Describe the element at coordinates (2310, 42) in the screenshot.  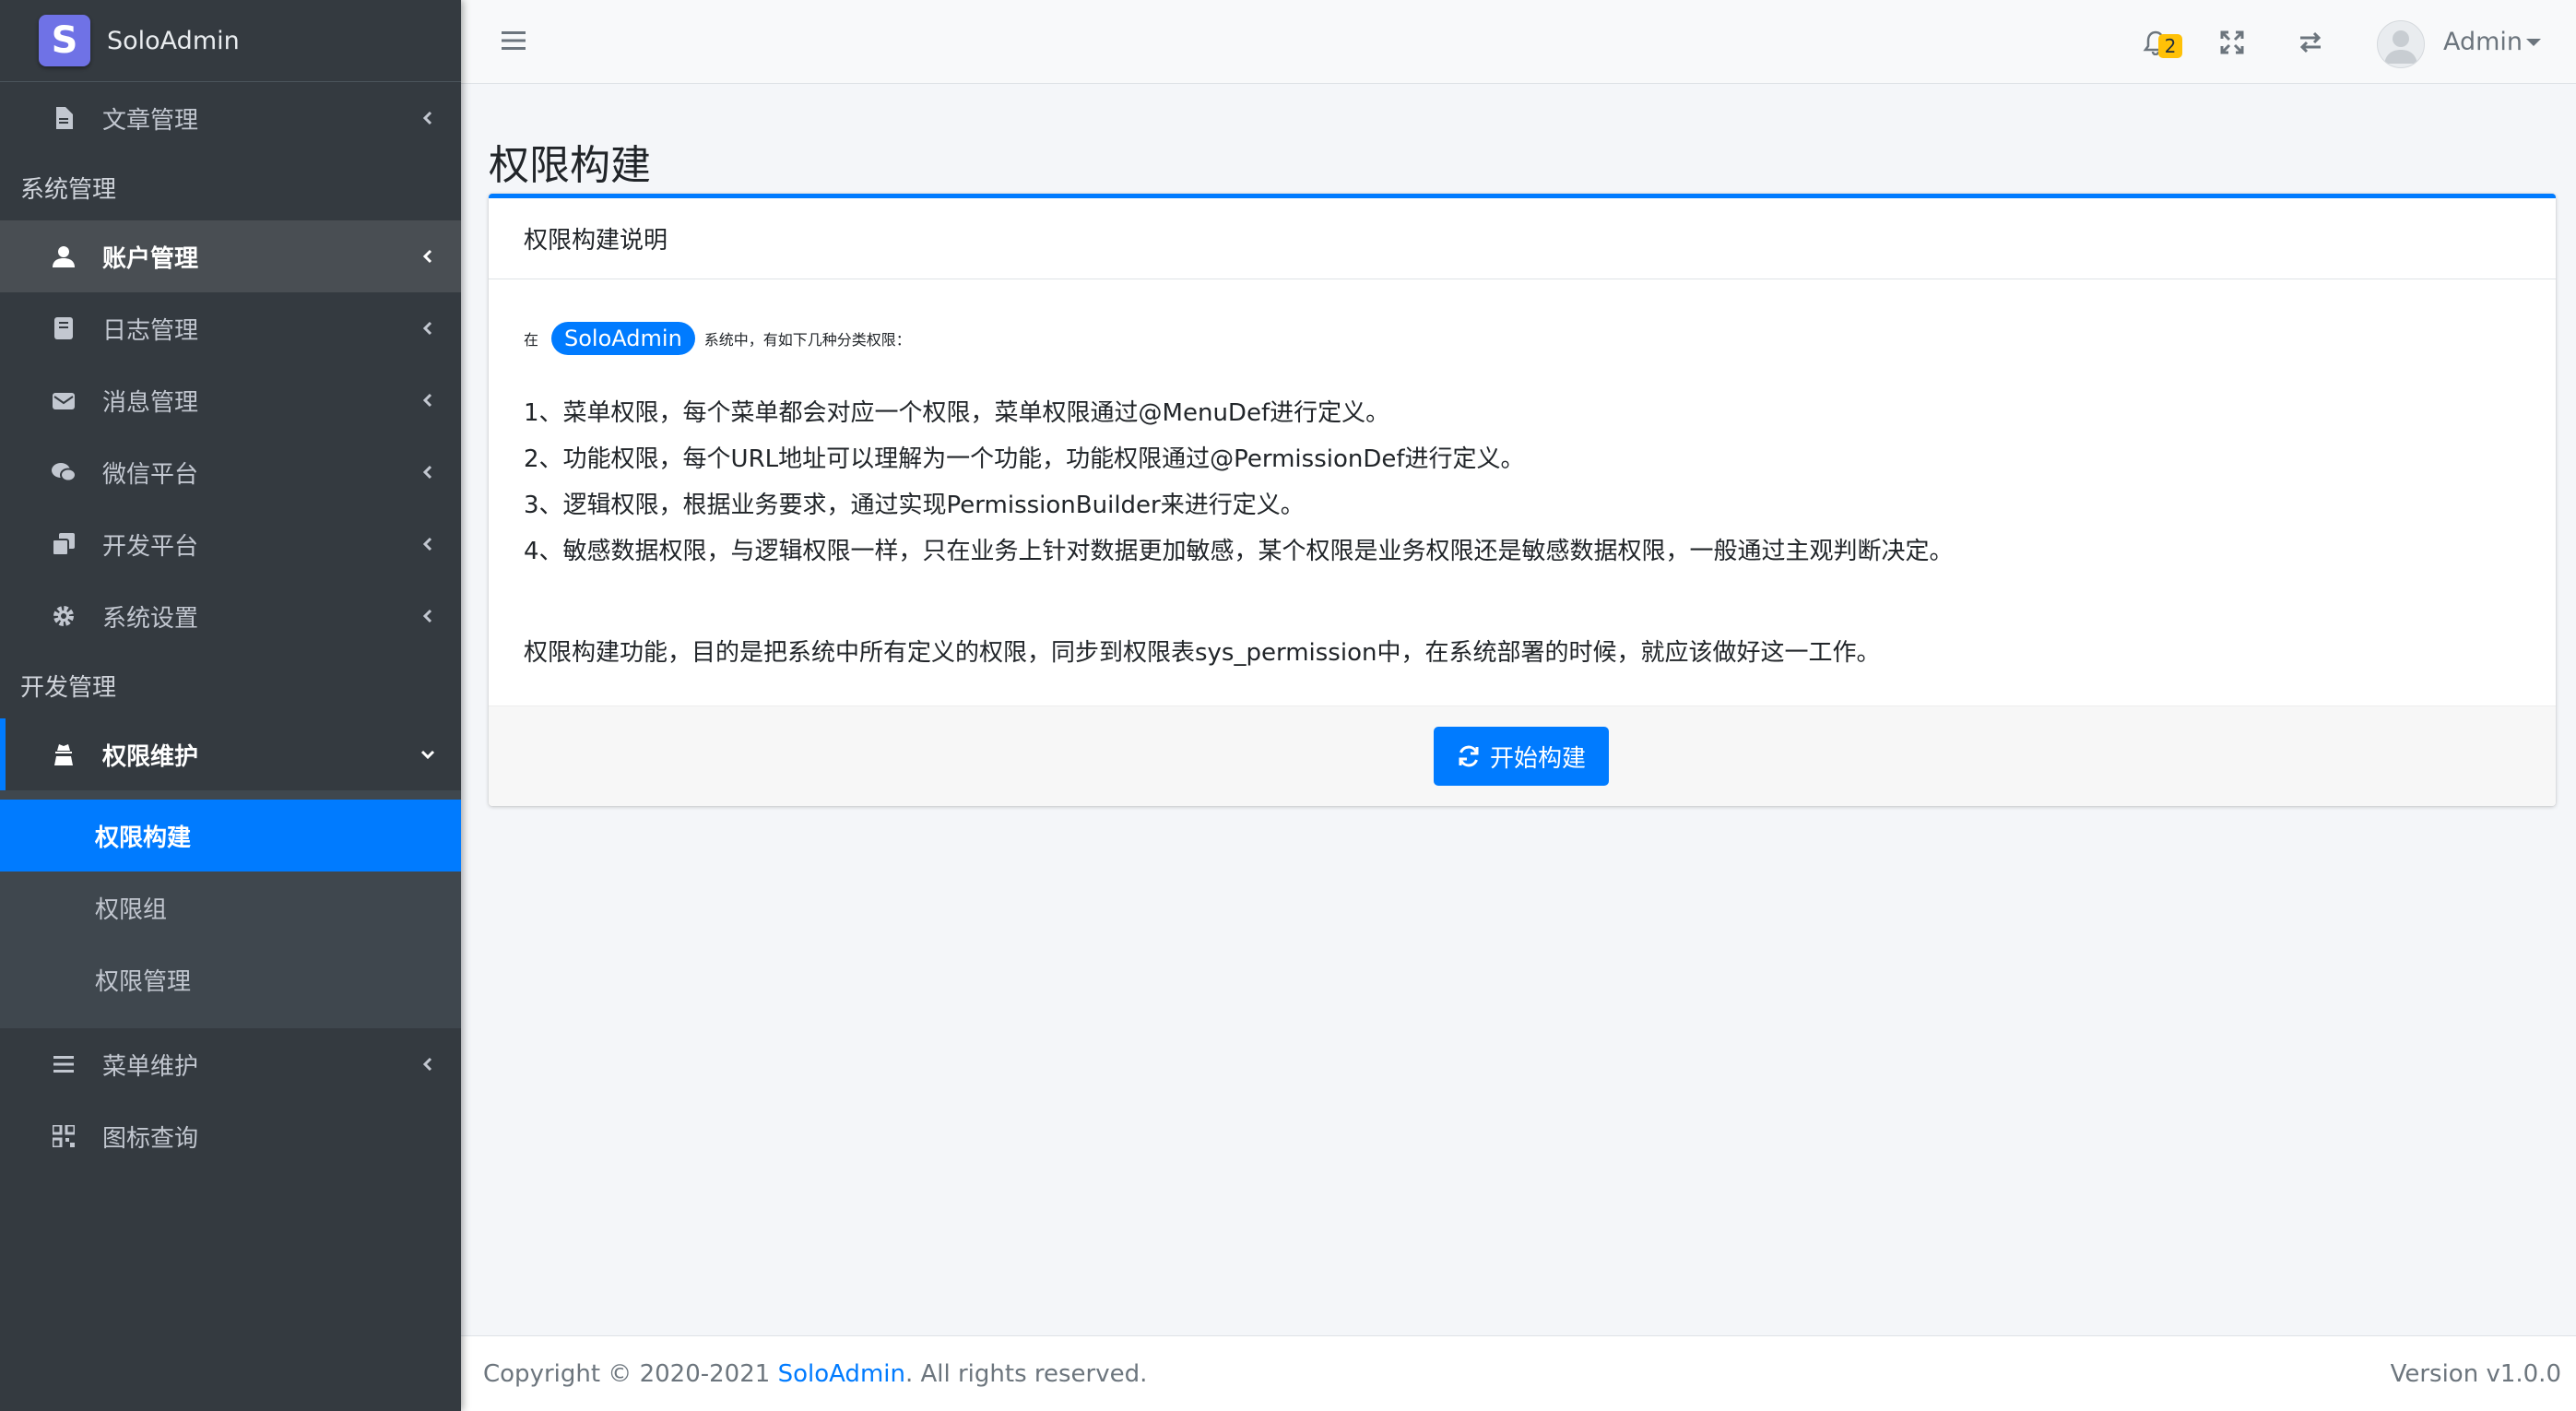
I see `exchange-icon` at that location.